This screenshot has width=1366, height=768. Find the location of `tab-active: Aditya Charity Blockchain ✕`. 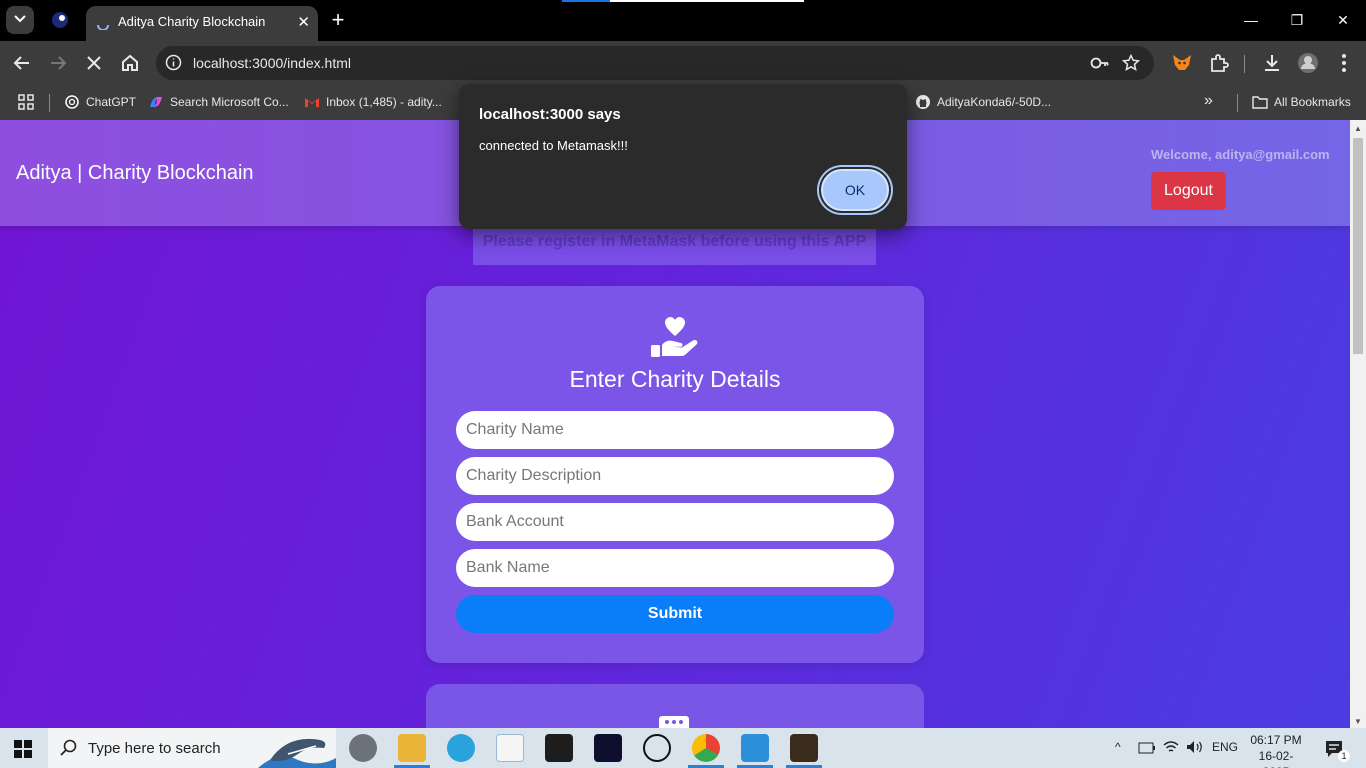

tab-active: Aditya Charity Blockchain ✕ is located at coordinates (202, 23).